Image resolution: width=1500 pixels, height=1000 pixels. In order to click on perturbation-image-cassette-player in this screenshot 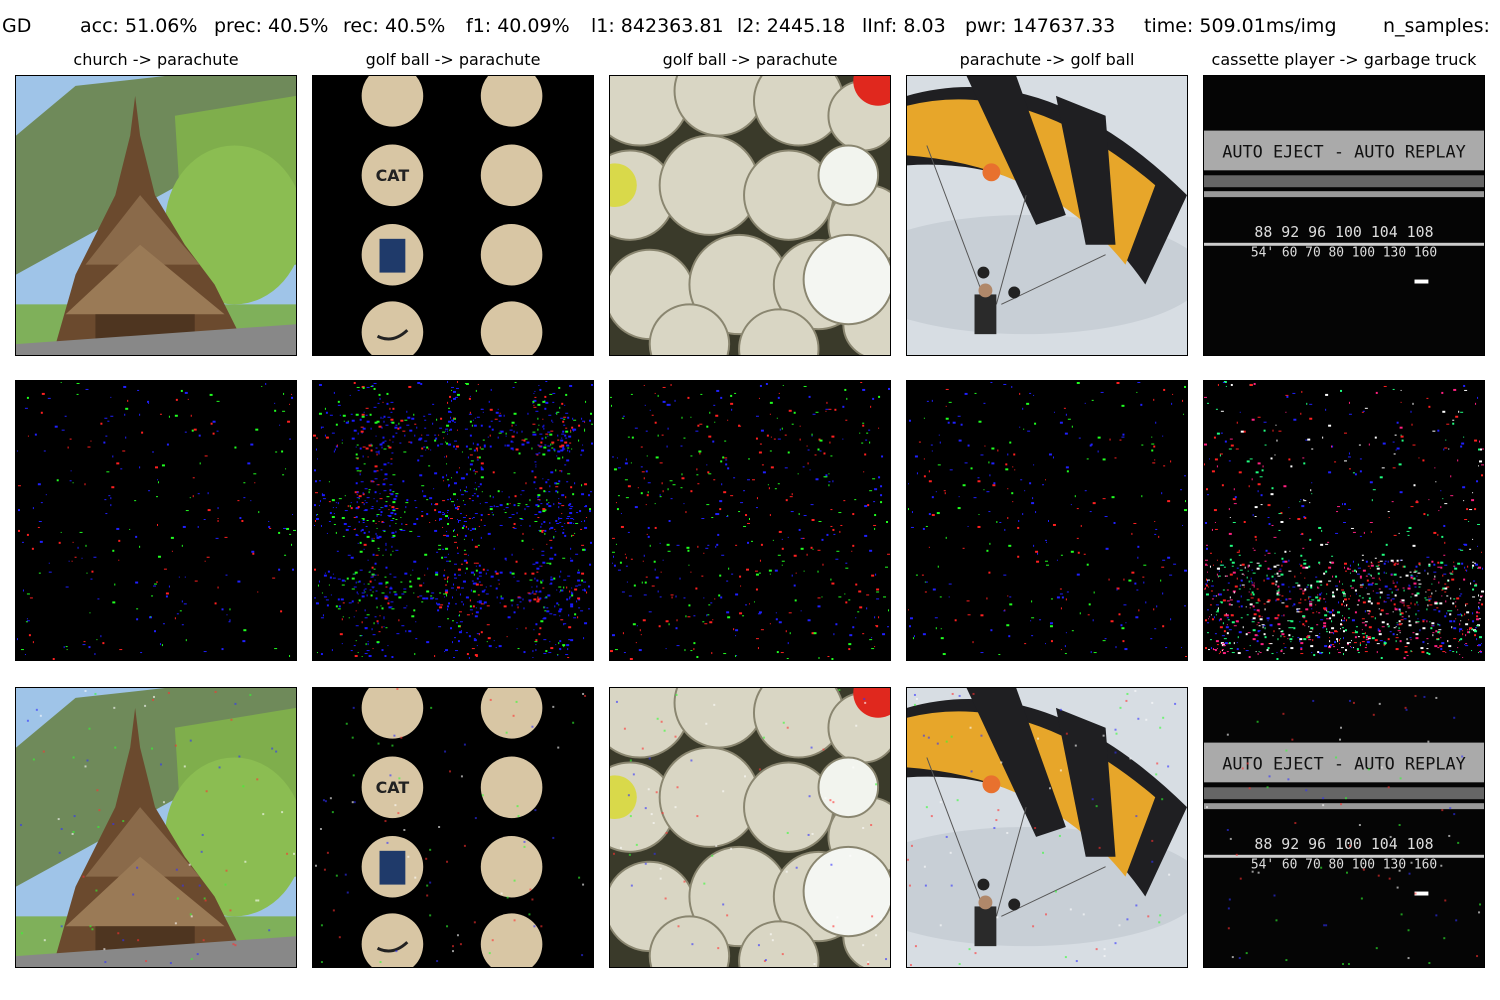, I will do `click(1344, 520)`.